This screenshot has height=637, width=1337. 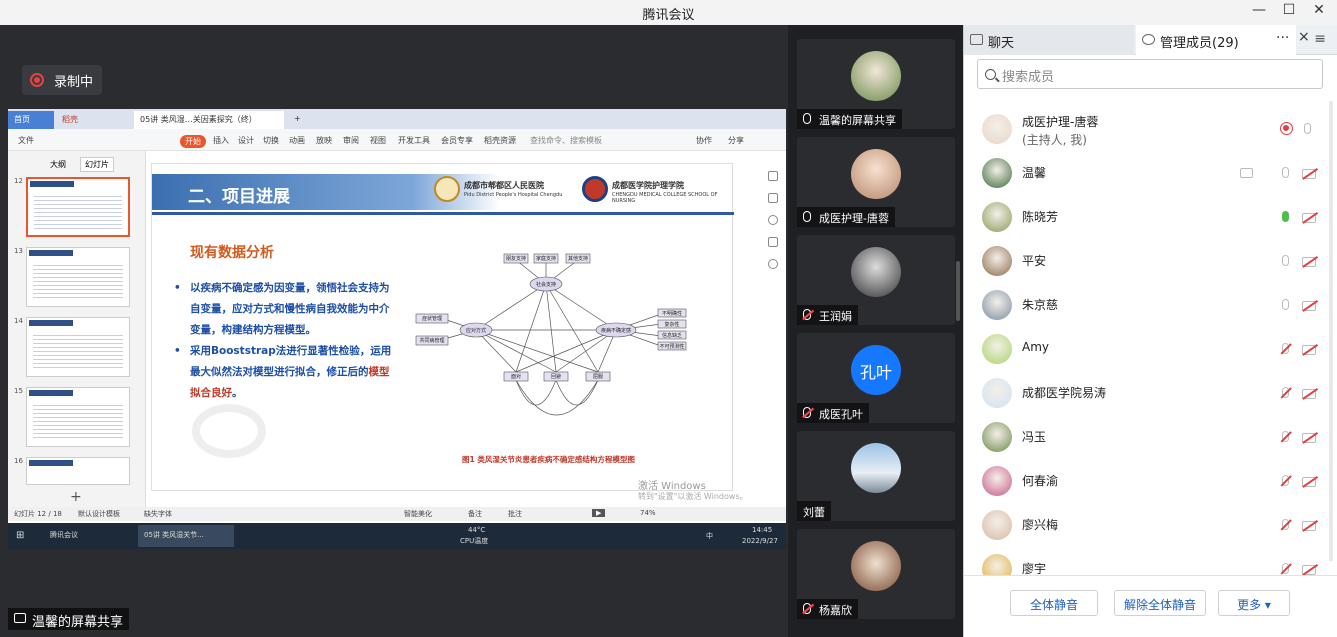 I want to click on menu-animation: 动画, so click(x=297, y=140).